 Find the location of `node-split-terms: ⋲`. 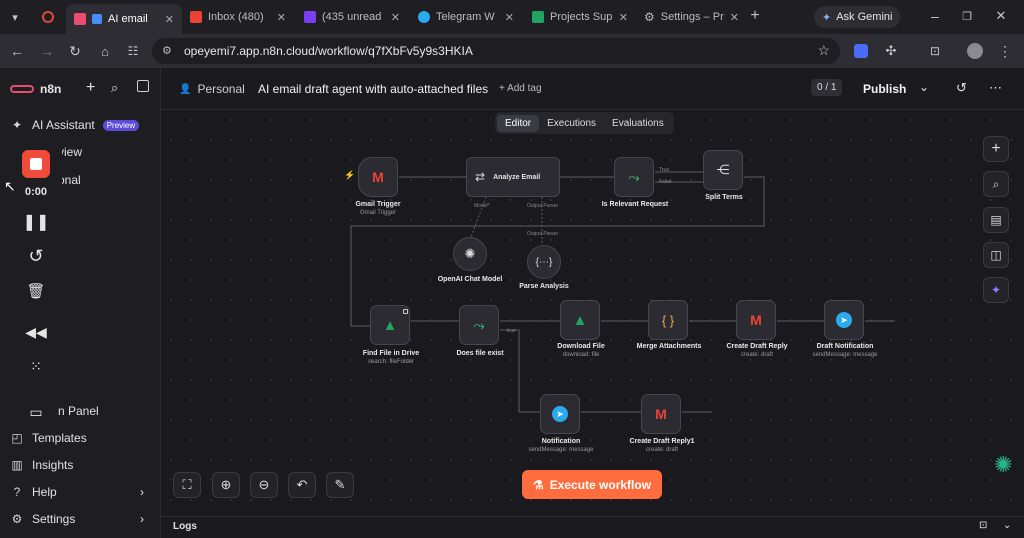

node-split-terms: ⋲ is located at coordinates (723, 170).